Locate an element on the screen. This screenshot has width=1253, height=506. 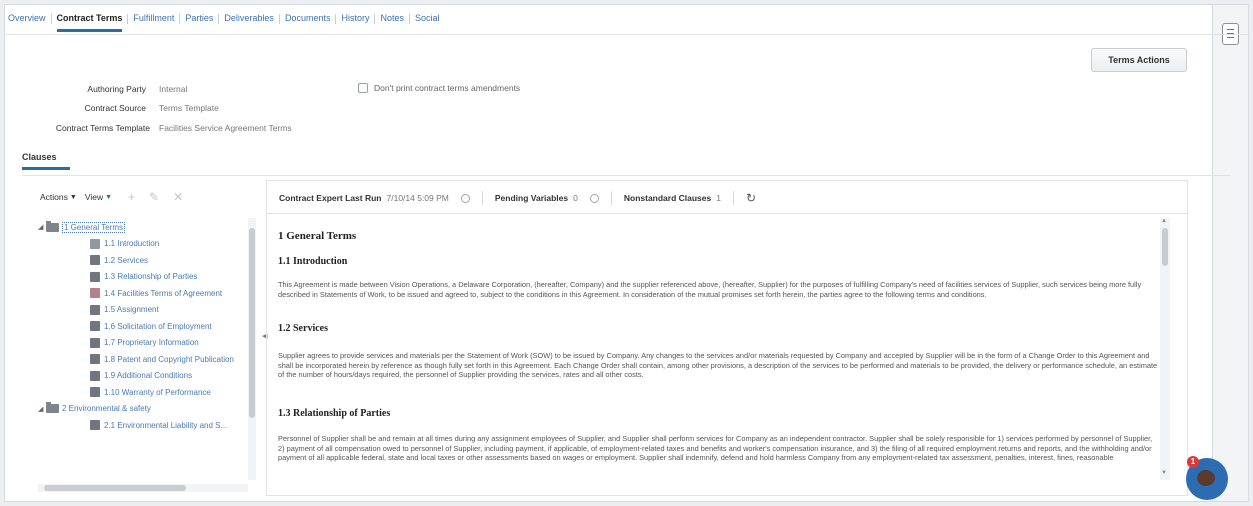
tree-toolbar: Actions ▼ View ▼ + ✎ ✕ is located at coordinates (111, 197).